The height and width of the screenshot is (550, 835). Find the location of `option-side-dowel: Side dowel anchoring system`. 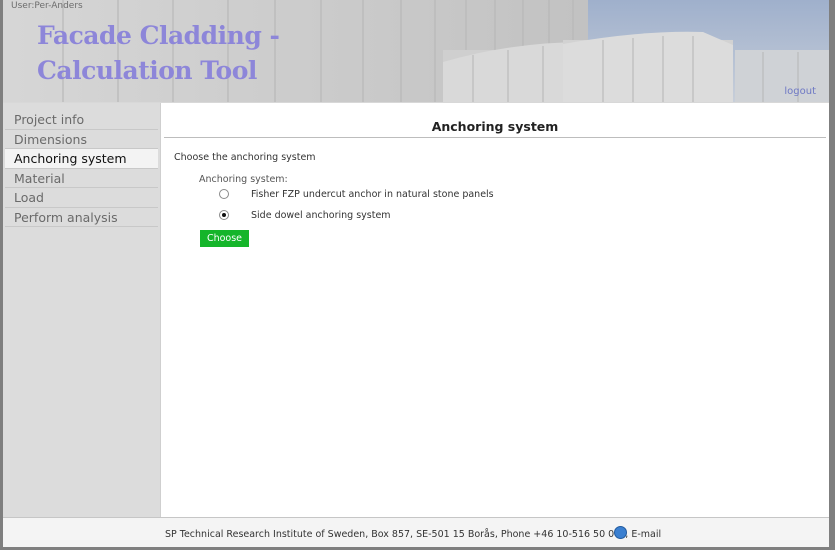

option-side-dowel: Side dowel anchoring system is located at coordinates (305, 215).